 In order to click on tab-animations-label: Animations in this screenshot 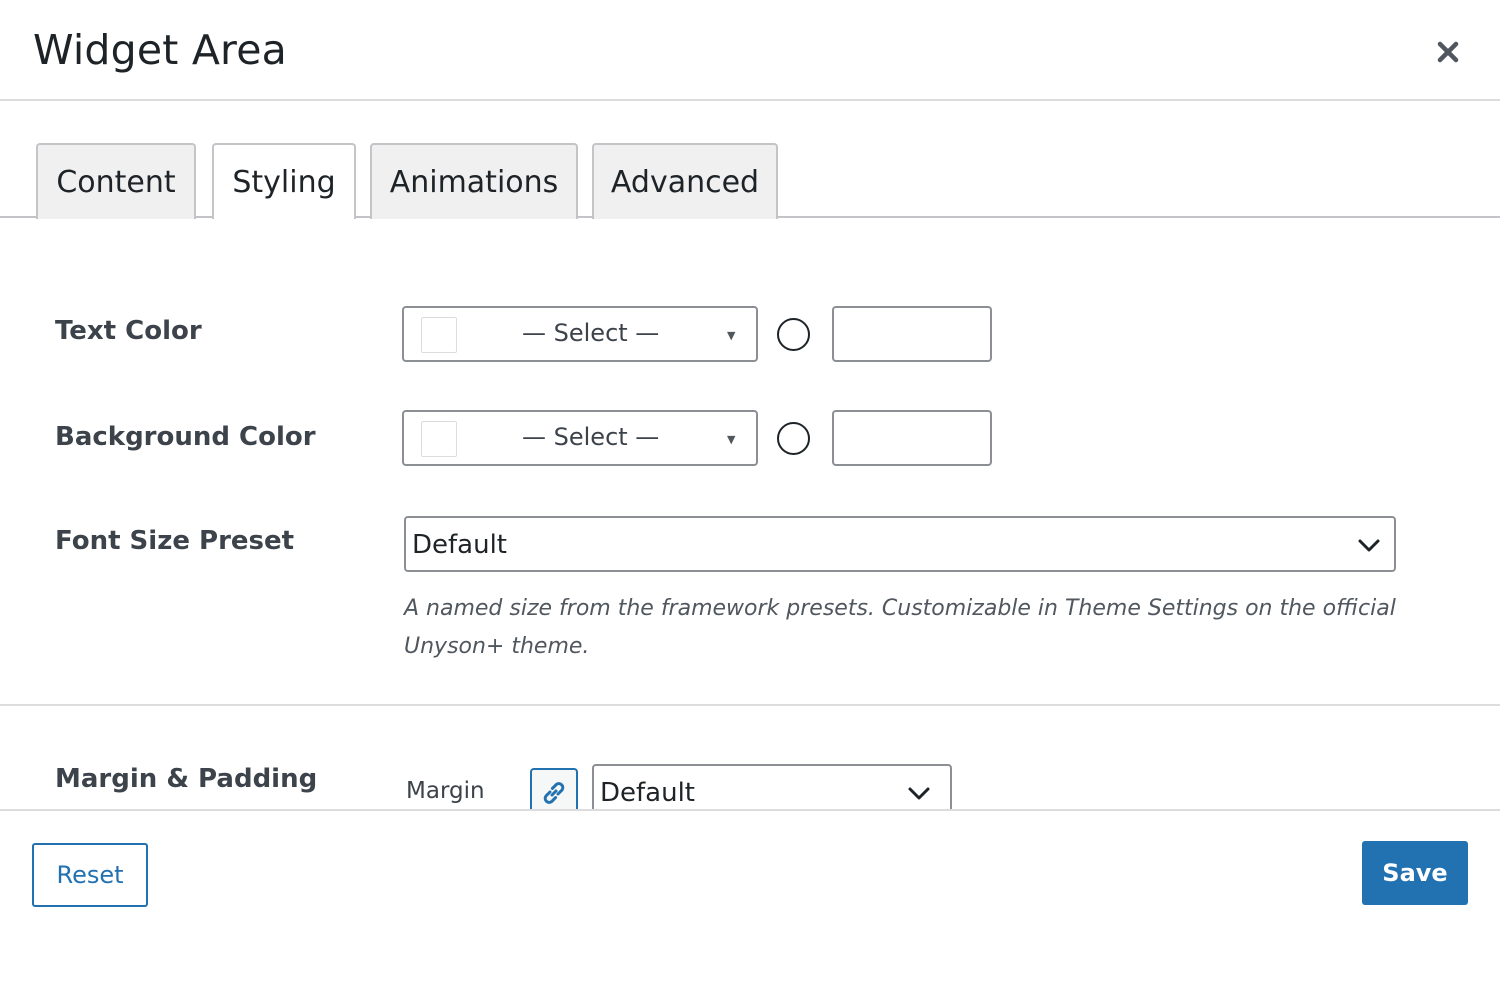, I will do `click(474, 182)`.